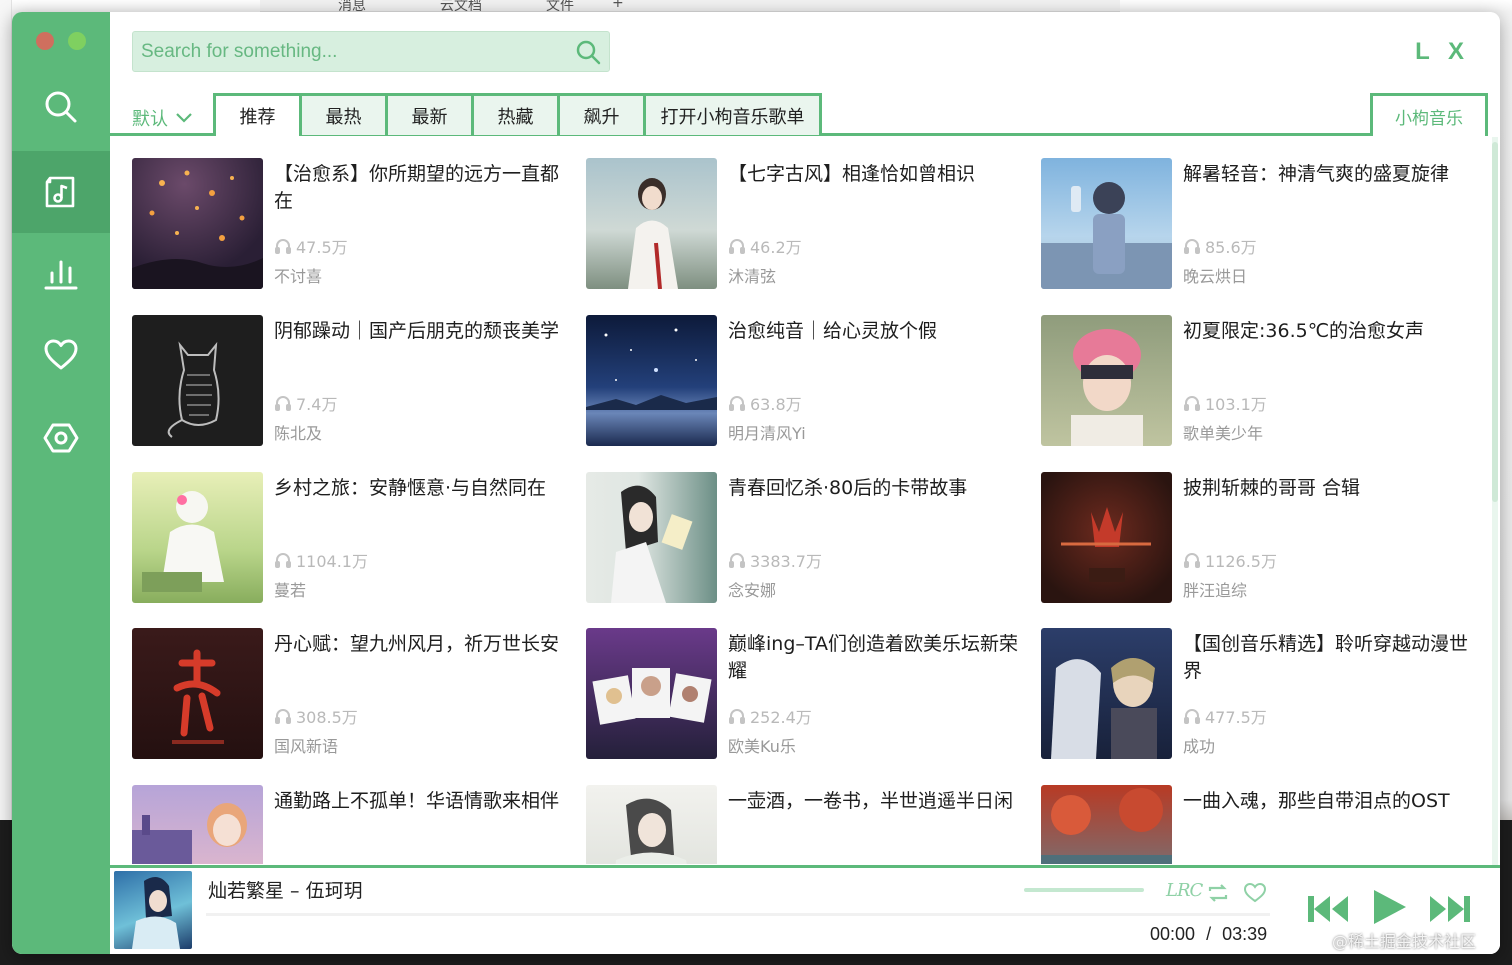 The height and width of the screenshot is (965, 1512). Describe the element at coordinates (873, 174) in the screenshot. I see `playlist-title: 【七字古风】相逢恰如曾相识` at that location.